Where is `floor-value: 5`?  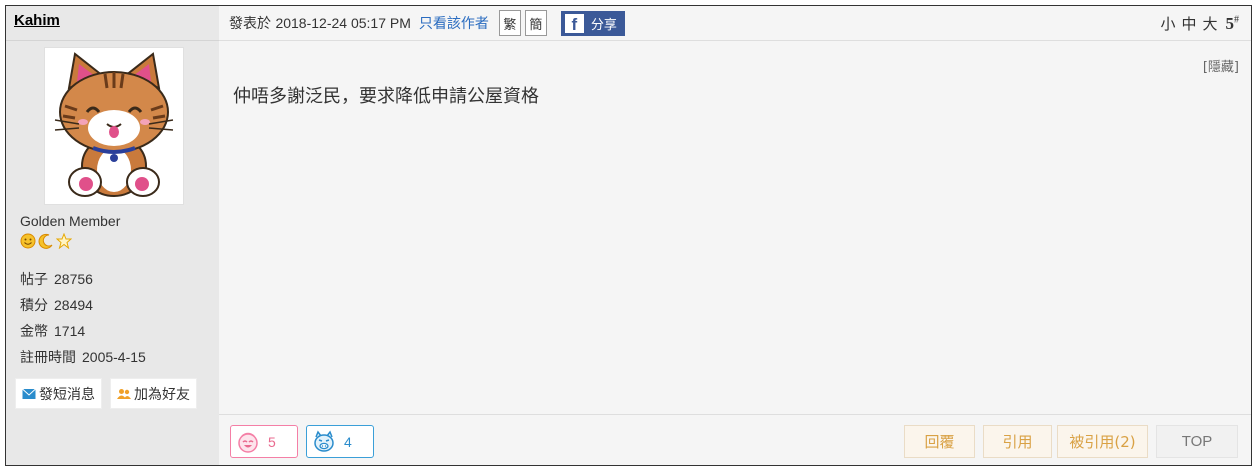 floor-value: 5 is located at coordinates (1230, 23).